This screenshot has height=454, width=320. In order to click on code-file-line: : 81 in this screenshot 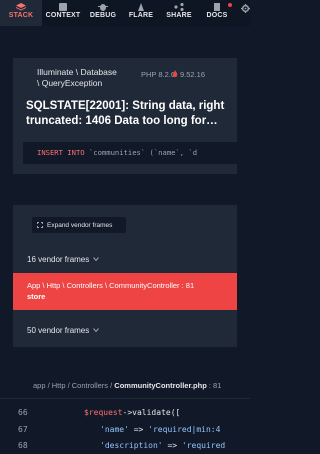, I will do `click(214, 385)`.